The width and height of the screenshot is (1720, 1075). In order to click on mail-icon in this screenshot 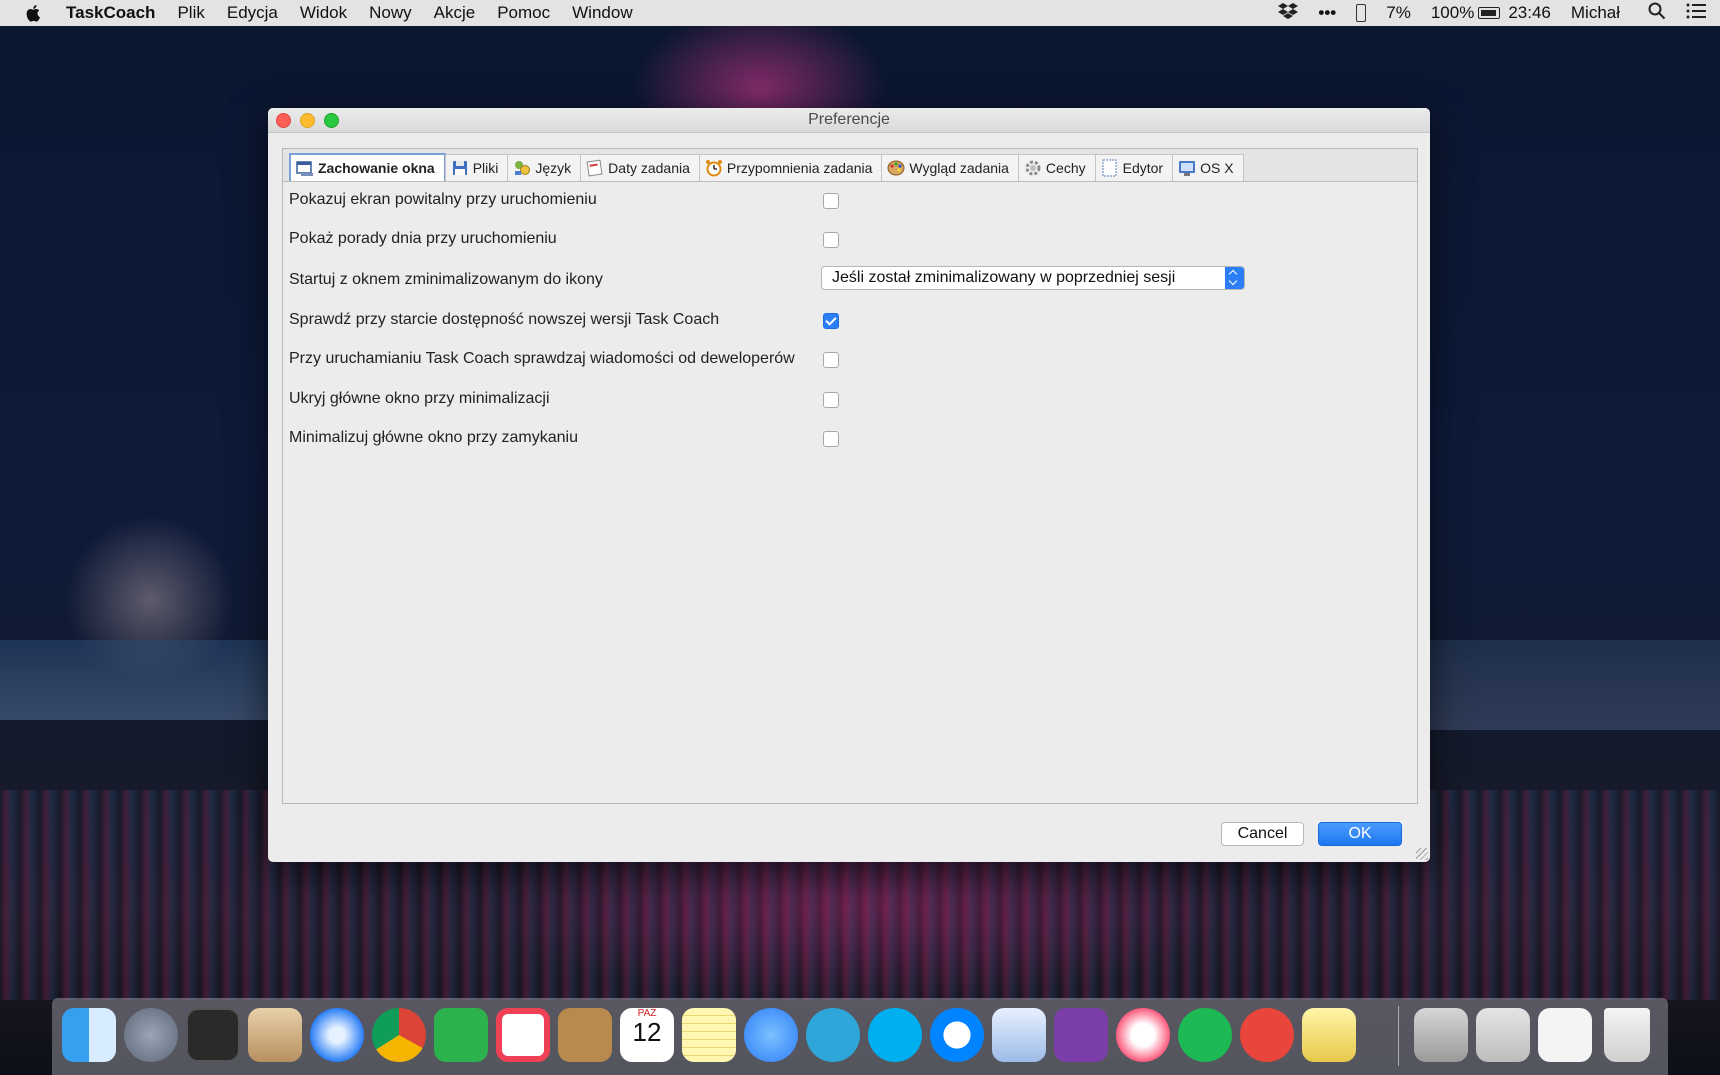, I will do `click(275, 1035)`.